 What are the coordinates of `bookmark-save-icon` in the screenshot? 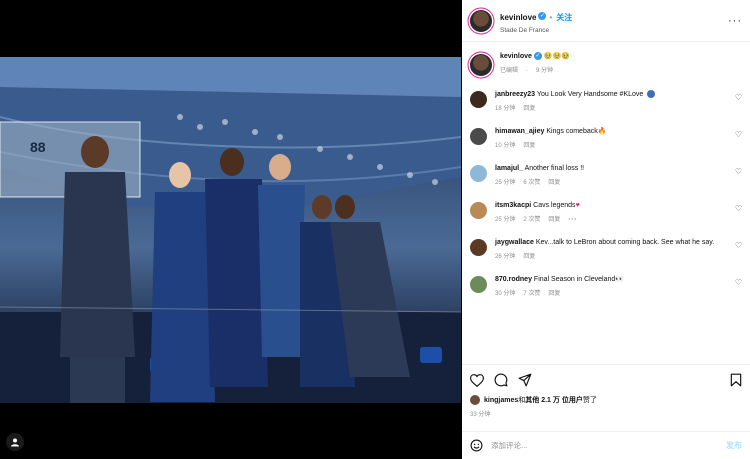 It's located at (736, 380).